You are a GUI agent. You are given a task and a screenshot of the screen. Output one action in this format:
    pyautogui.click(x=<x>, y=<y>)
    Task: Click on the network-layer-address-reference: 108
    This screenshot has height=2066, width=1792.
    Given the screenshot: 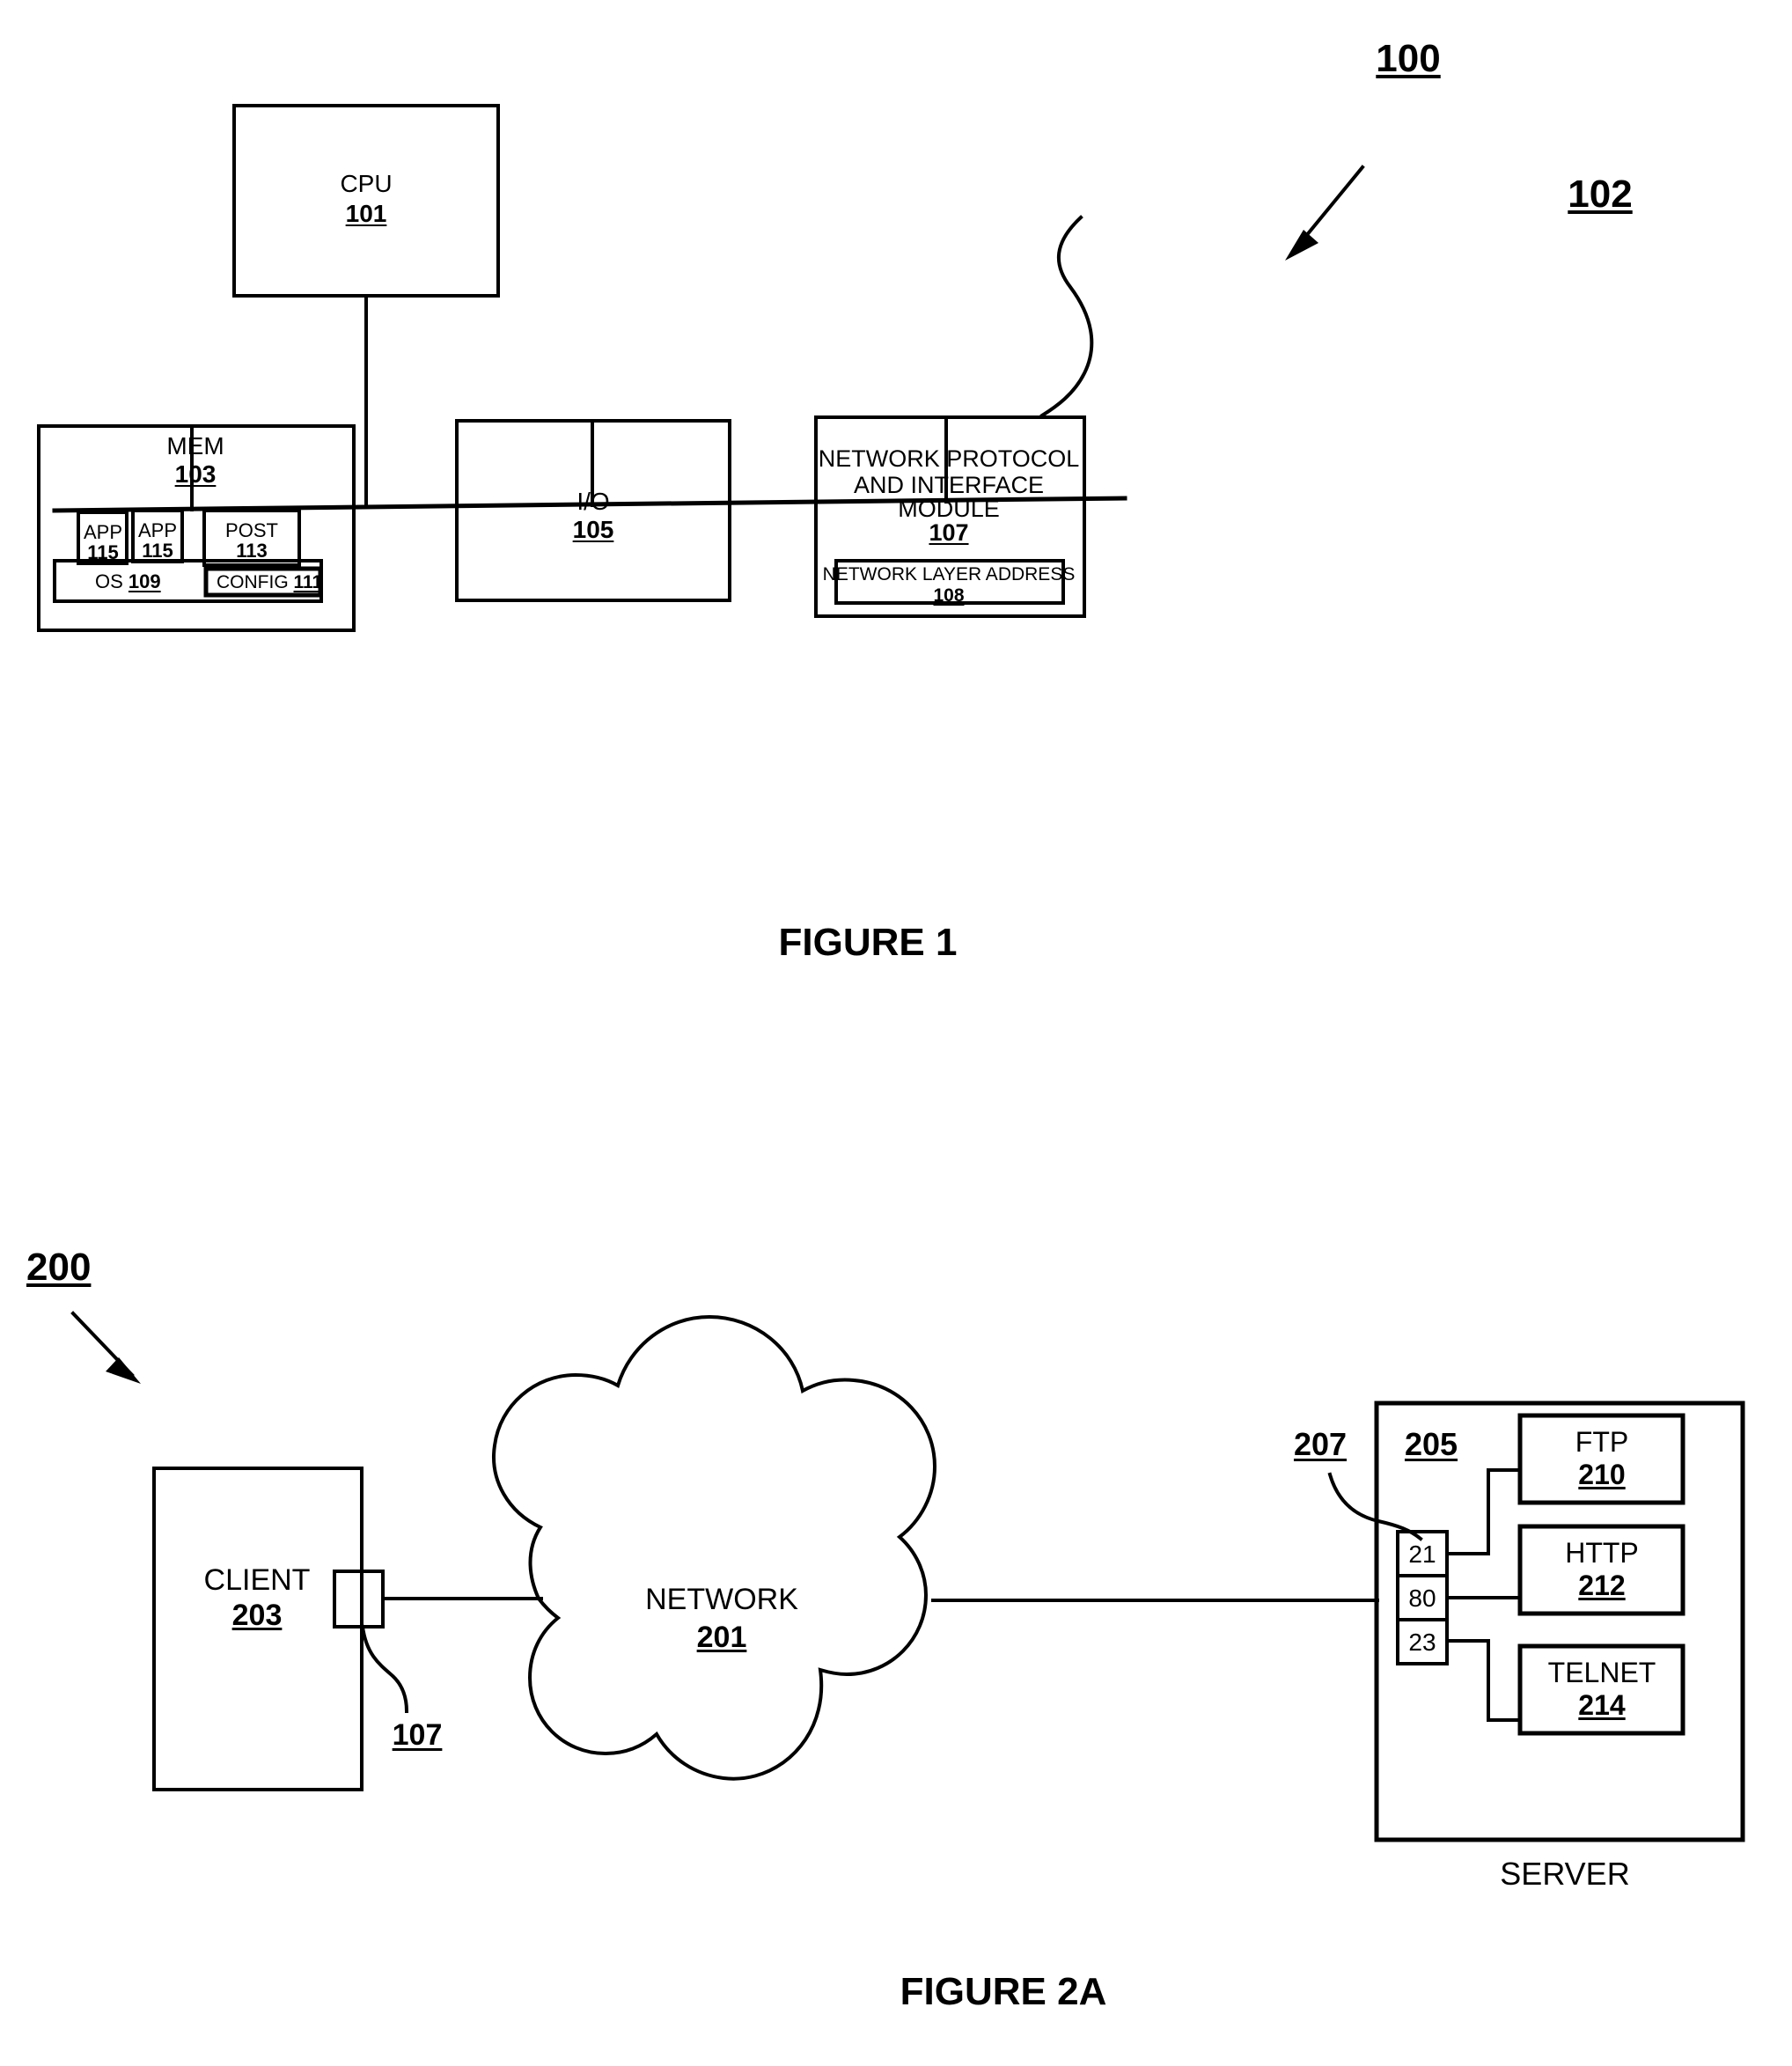 What is the action you would take?
    pyautogui.click(x=949, y=596)
    